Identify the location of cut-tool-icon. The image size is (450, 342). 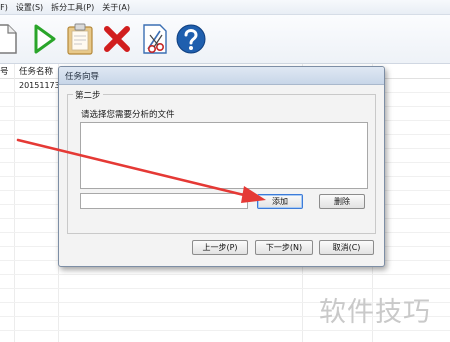
(155, 39).